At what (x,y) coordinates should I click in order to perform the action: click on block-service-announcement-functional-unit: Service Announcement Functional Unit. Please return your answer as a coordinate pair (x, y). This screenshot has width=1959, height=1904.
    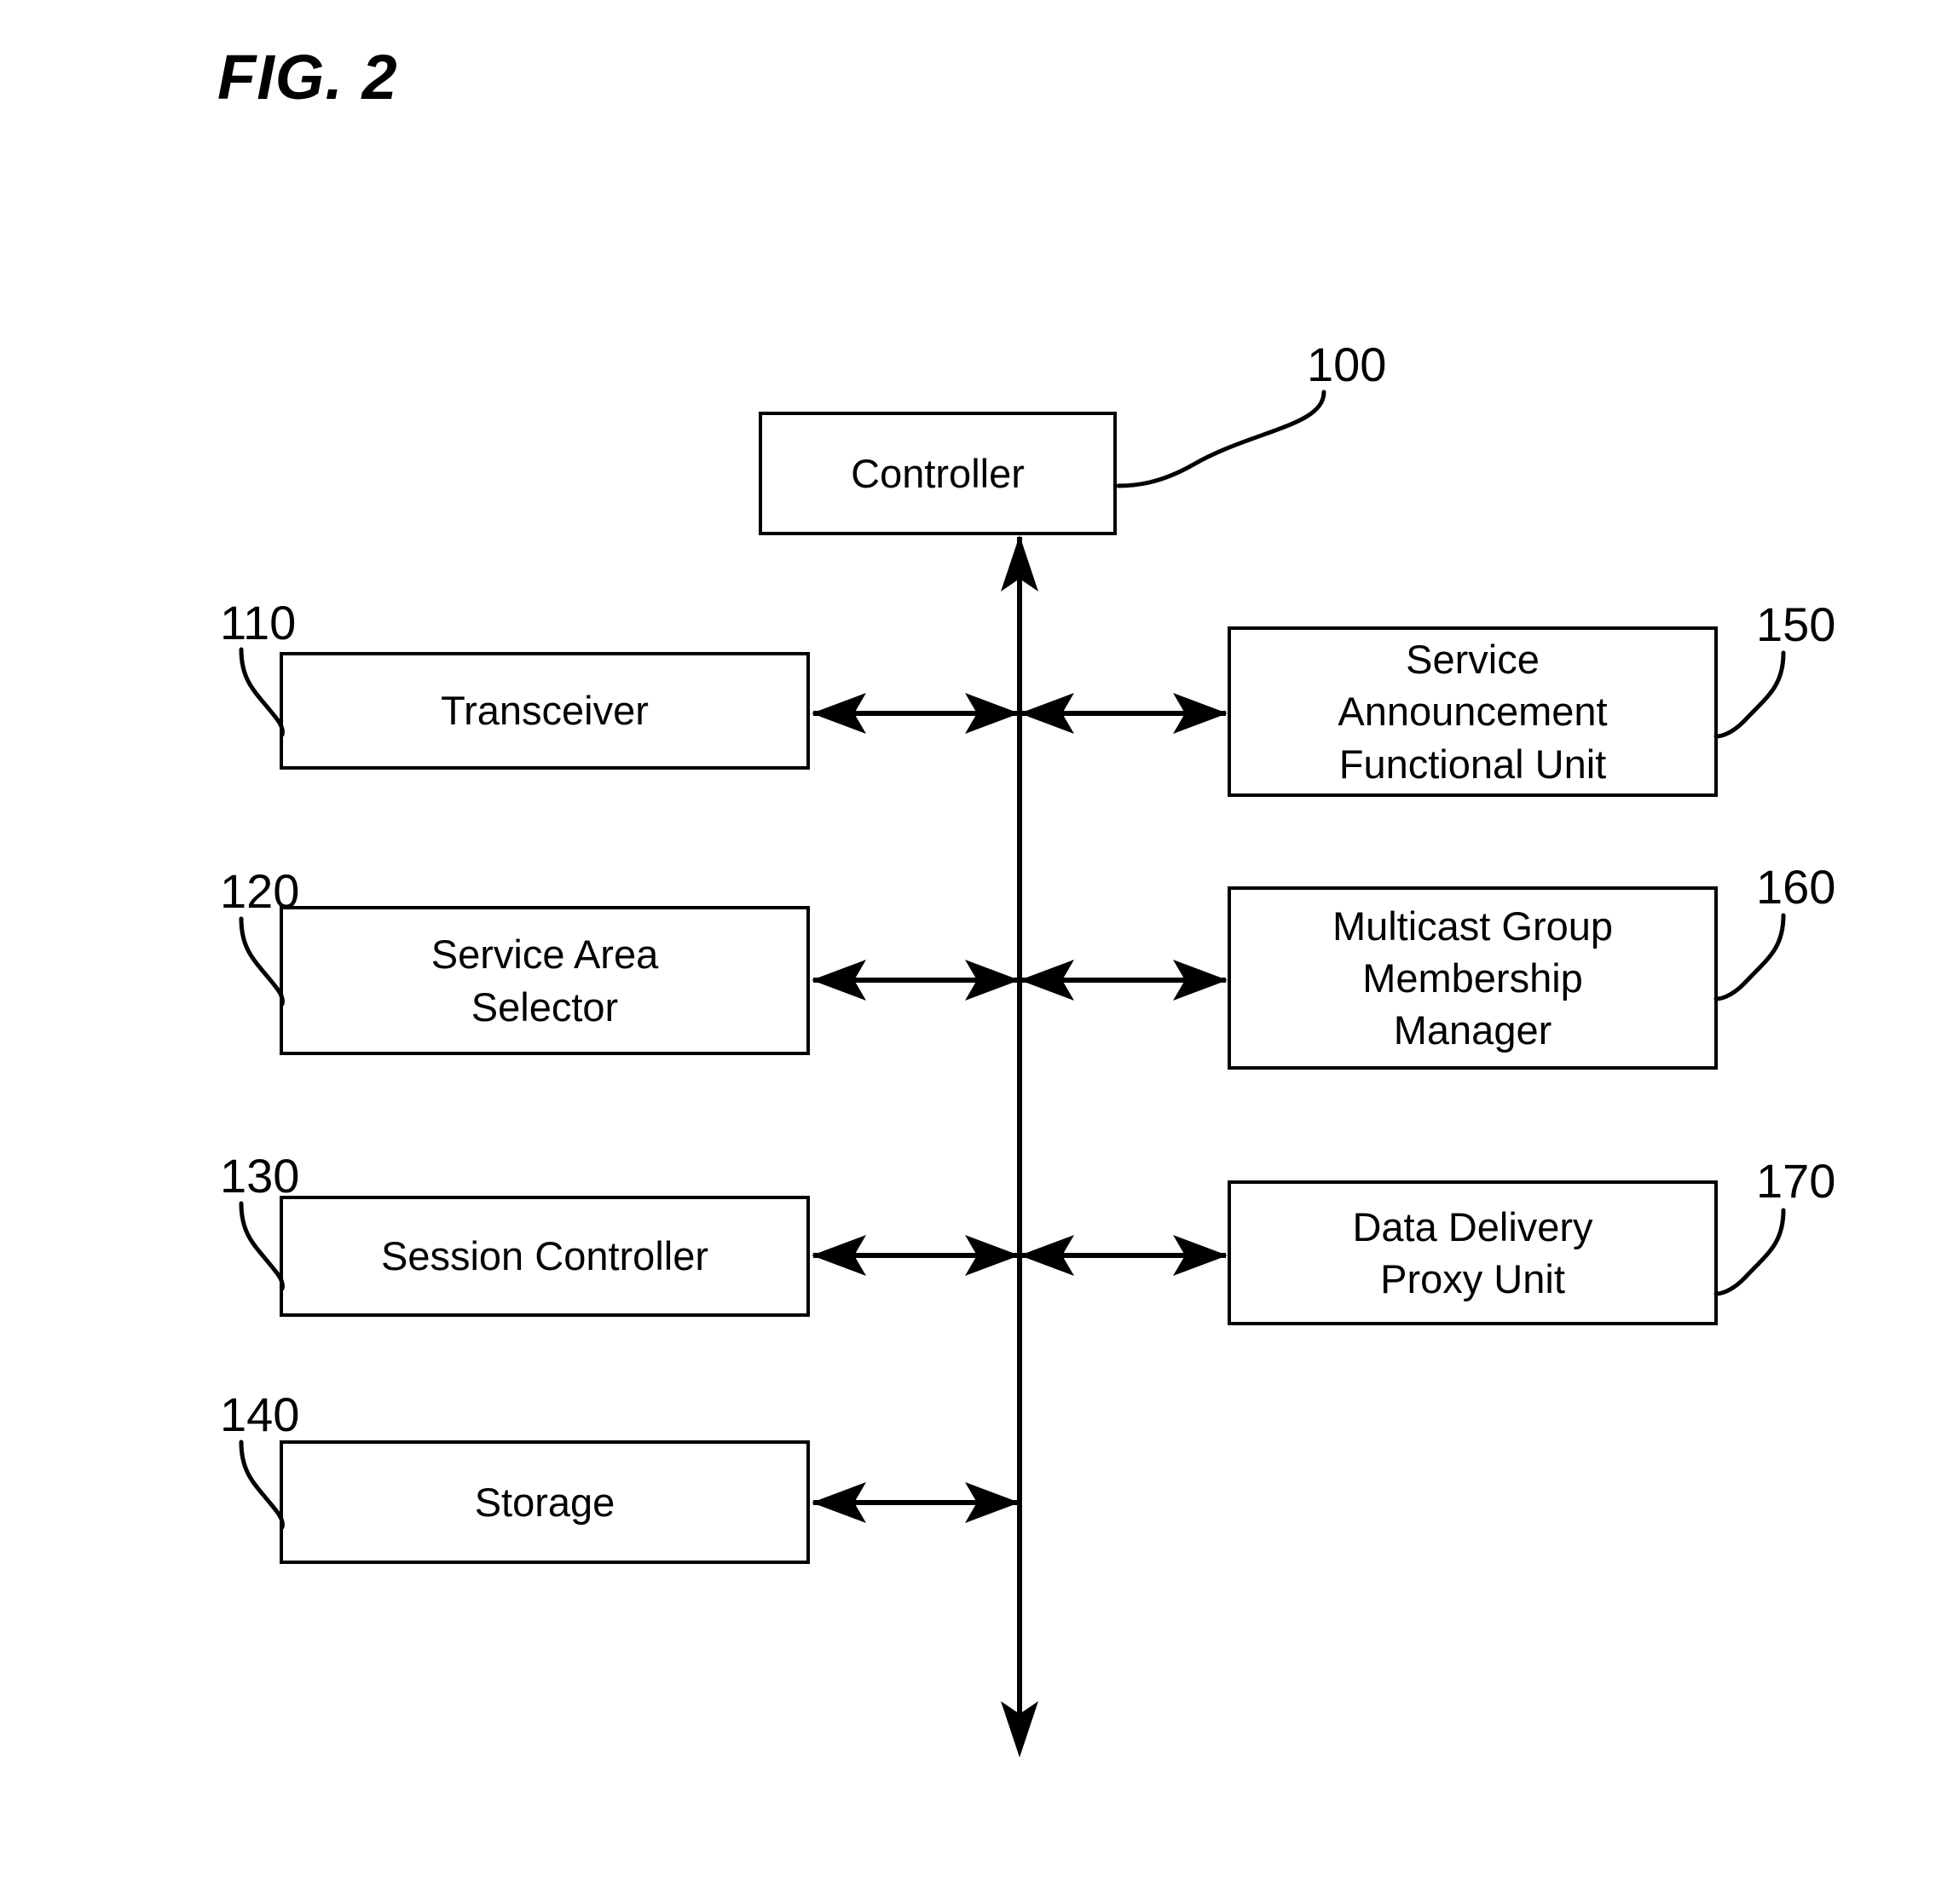
    Looking at the image, I should click on (1473, 711).